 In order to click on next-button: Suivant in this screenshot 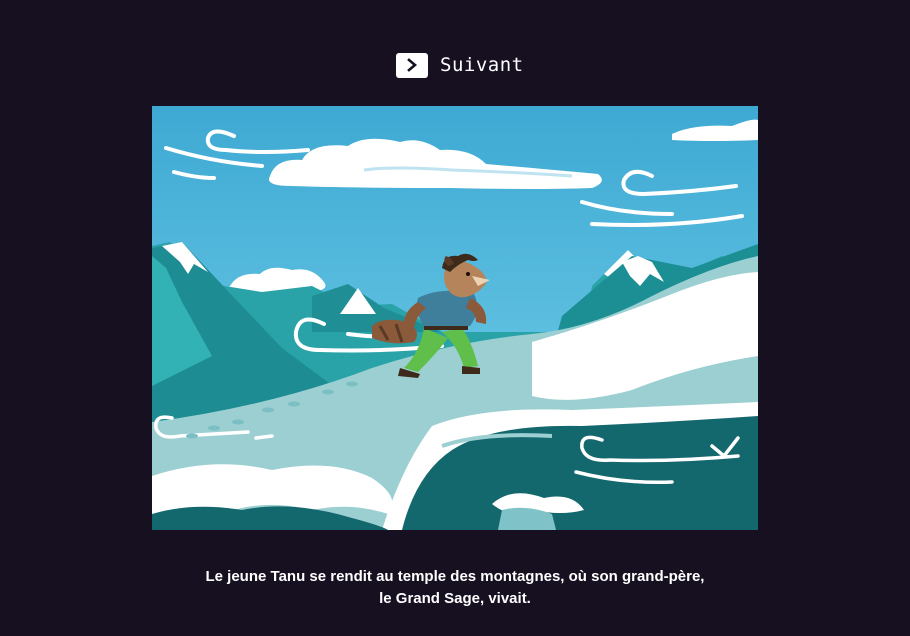, I will do `click(460, 65)`.